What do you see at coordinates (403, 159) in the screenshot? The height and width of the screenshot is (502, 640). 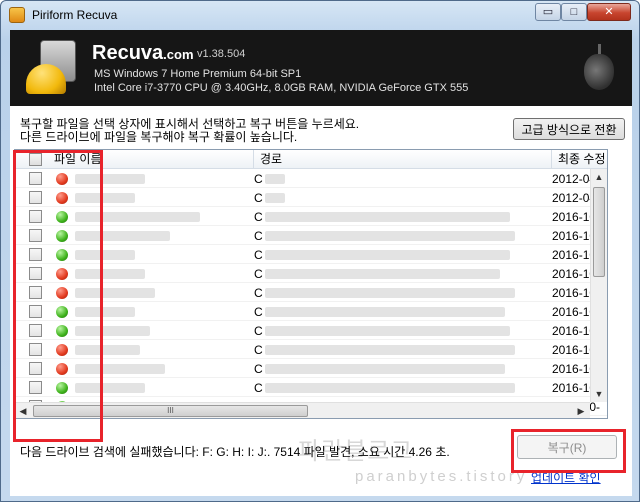 I see `column-path: 경로` at bounding box center [403, 159].